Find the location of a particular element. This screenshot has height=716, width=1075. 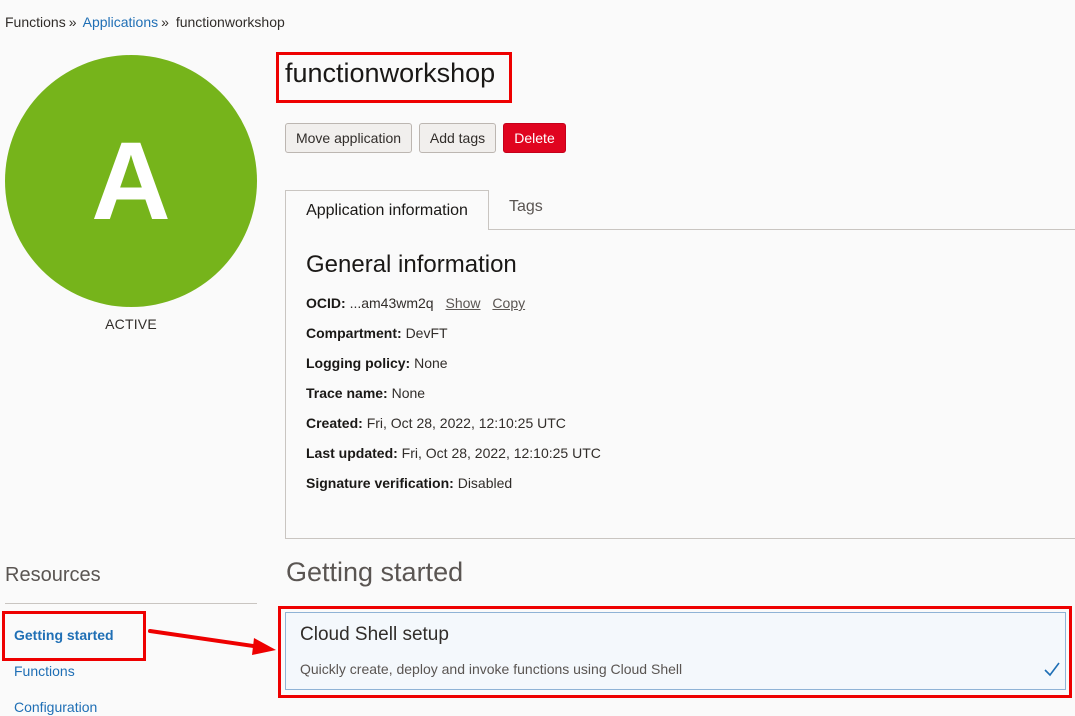

breadcrumb-applications-link: Applications is located at coordinates (121, 22).